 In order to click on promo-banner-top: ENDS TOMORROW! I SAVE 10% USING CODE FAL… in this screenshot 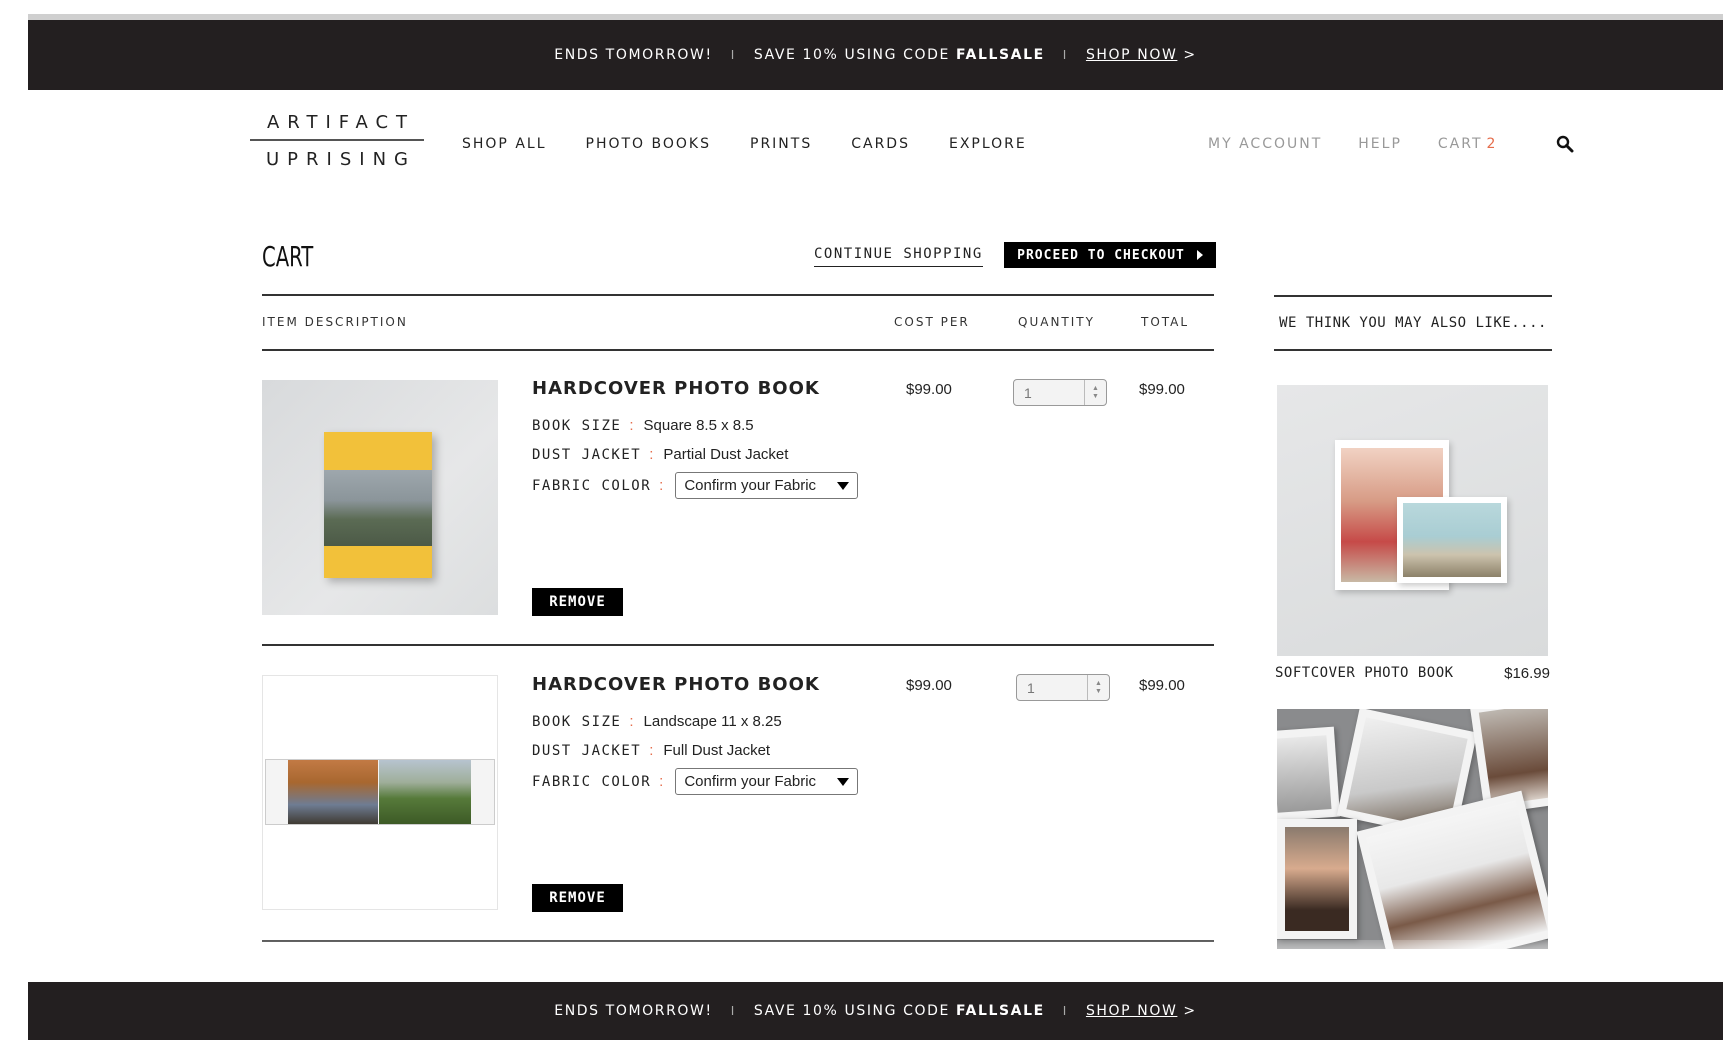, I will do `click(875, 55)`.